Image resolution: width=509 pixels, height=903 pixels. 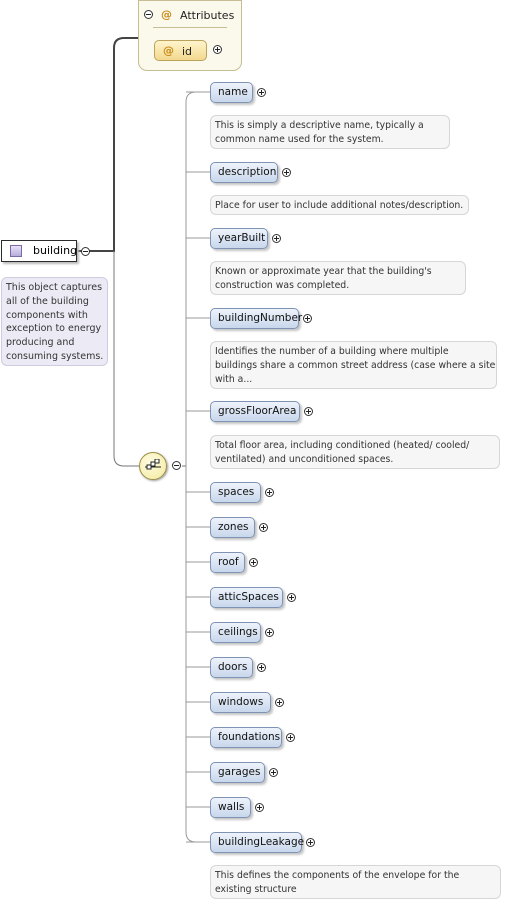 What do you see at coordinates (176, 465) in the screenshot?
I see `collapse-sequence-icon` at bounding box center [176, 465].